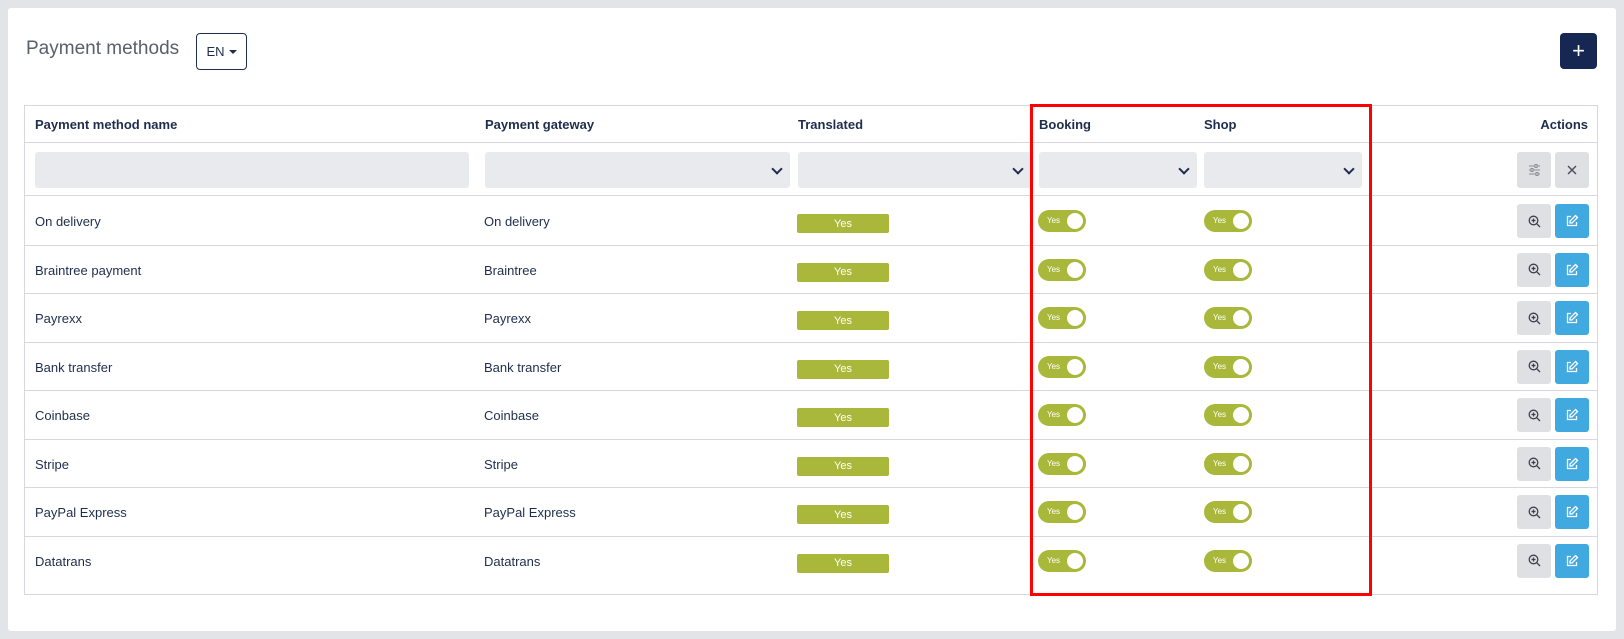 Image resolution: width=1624 pixels, height=639 pixels. I want to click on payment-gateway: Stripe, so click(501, 464).